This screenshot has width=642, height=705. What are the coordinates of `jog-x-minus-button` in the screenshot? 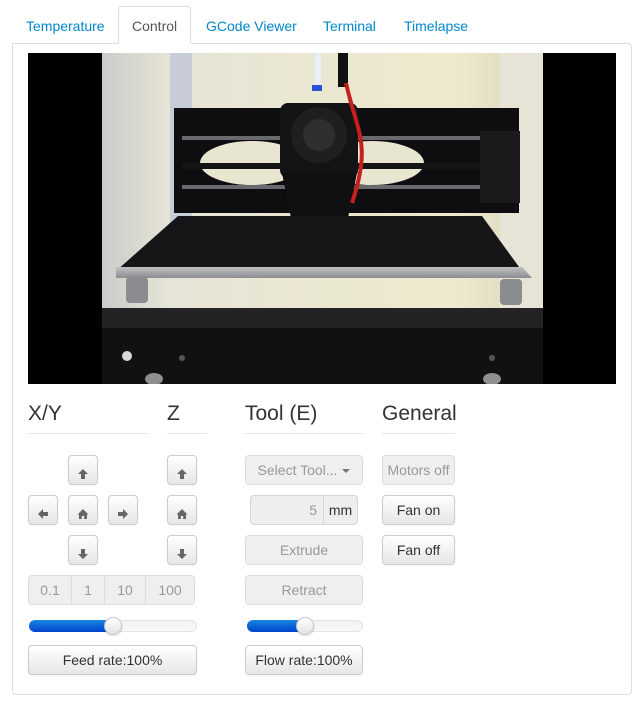 It's located at (43, 510).